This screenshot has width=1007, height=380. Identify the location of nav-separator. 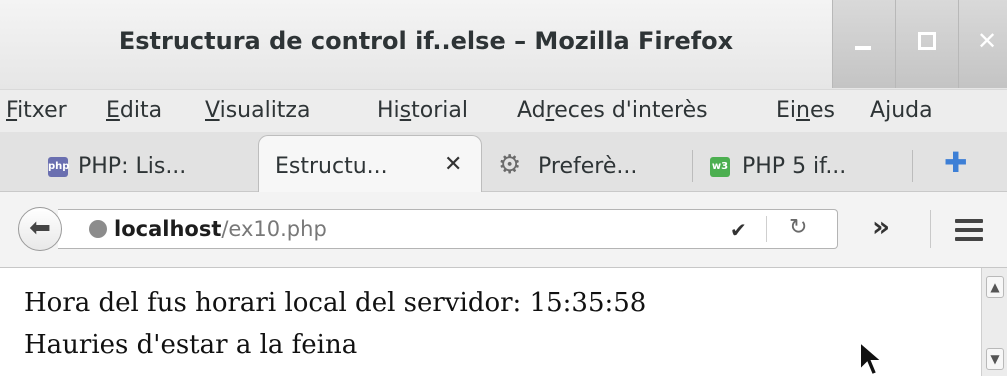
(930, 229).